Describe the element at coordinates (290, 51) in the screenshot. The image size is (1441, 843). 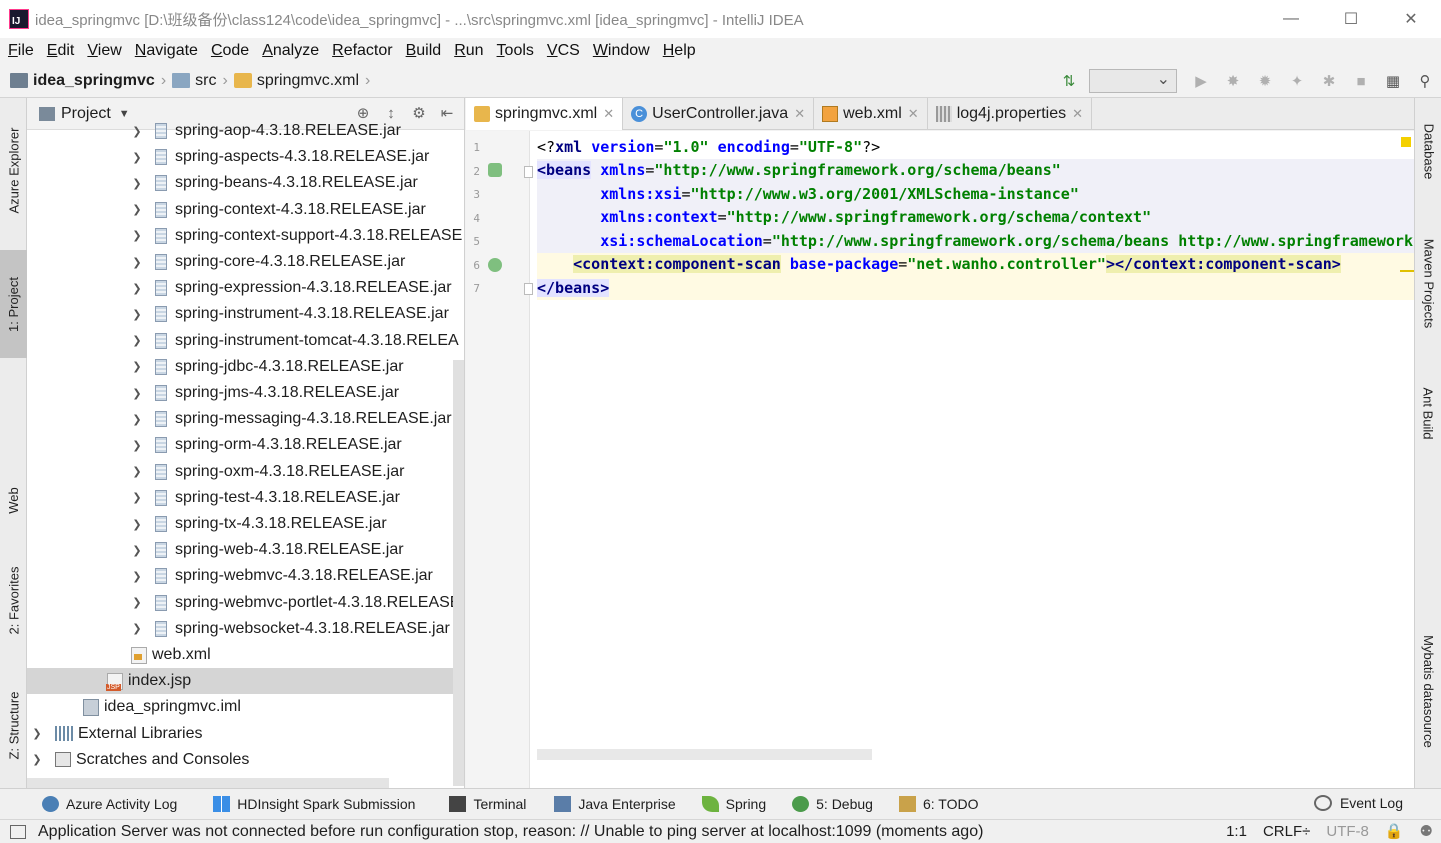
I see `menu-analyze: Analyze` at that location.